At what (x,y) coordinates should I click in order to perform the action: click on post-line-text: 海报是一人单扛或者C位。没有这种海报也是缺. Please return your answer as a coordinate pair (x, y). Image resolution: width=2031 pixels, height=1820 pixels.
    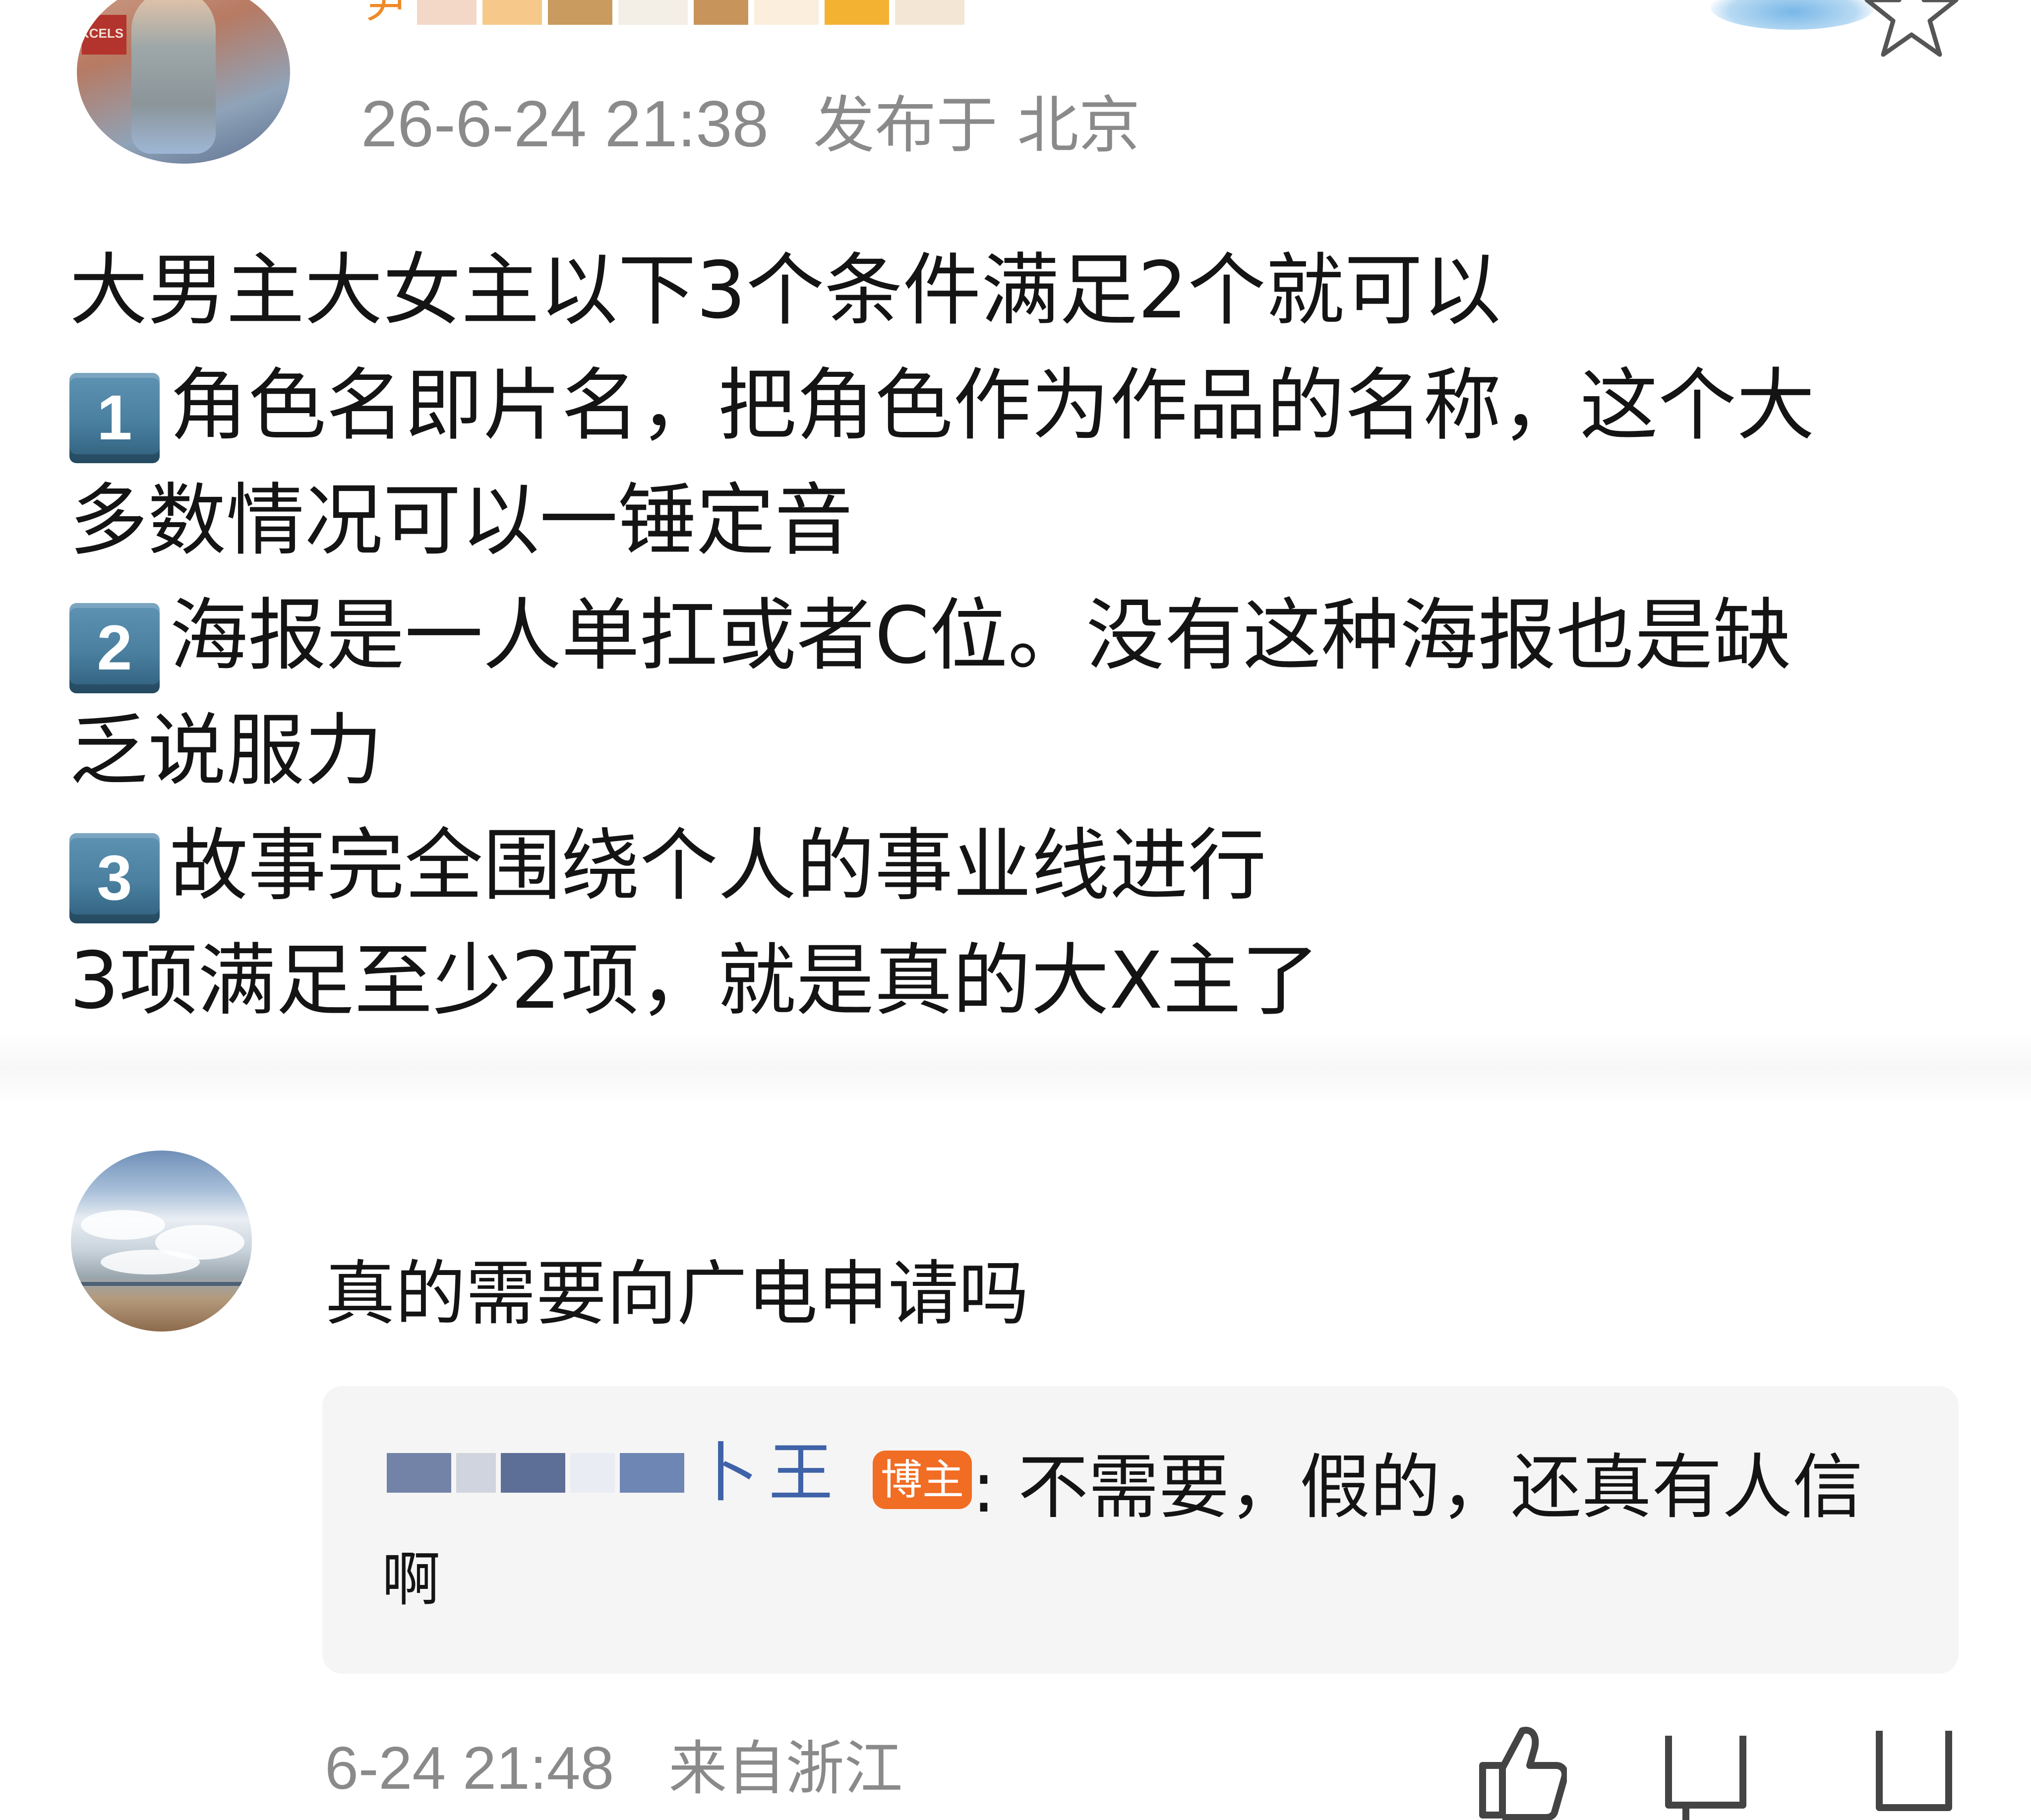
    Looking at the image, I should click on (981, 635).